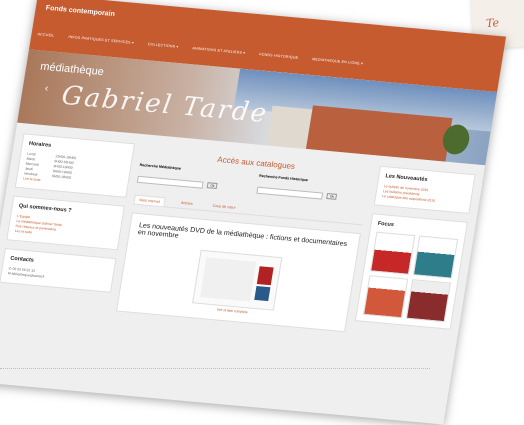 This screenshot has height=425, width=524. Describe the element at coordinates (224, 207) in the screenshot. I see `tab-coup-de-coeur: Coup de cœur` at that location.